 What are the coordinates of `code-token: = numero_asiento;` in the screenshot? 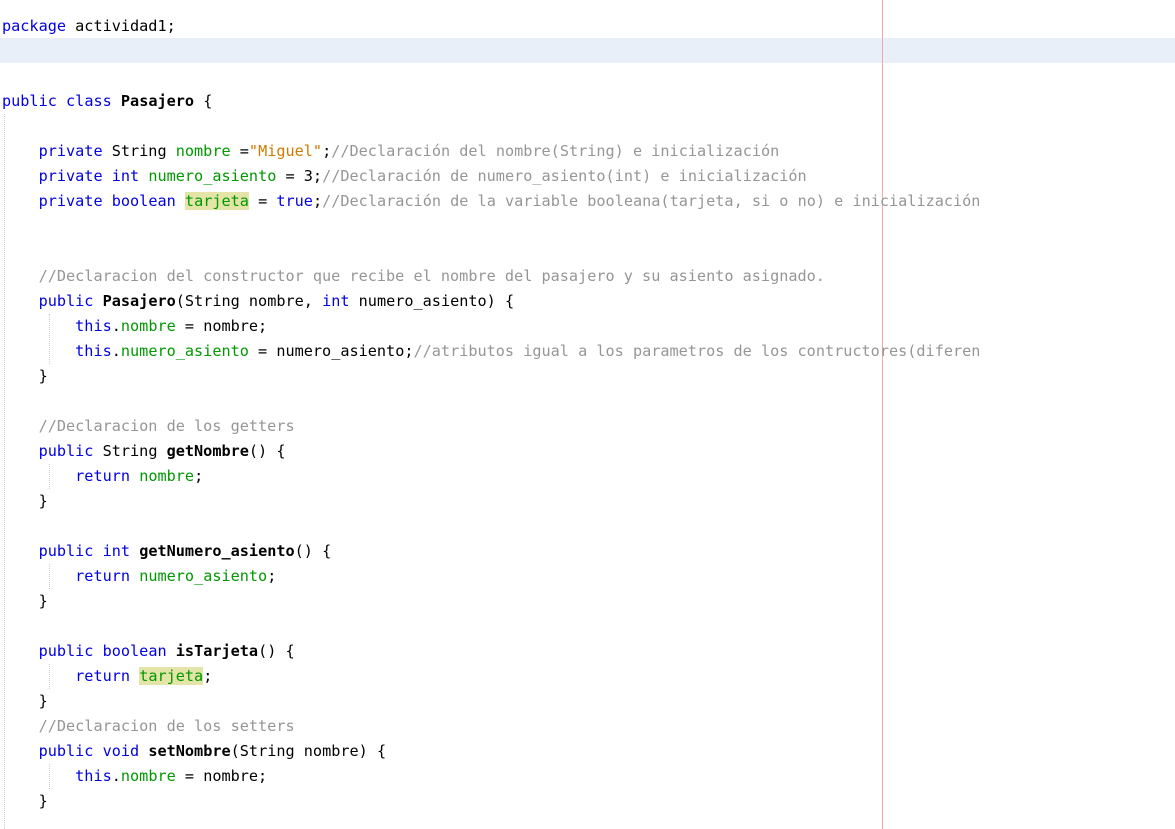 It's located at (331, 351).